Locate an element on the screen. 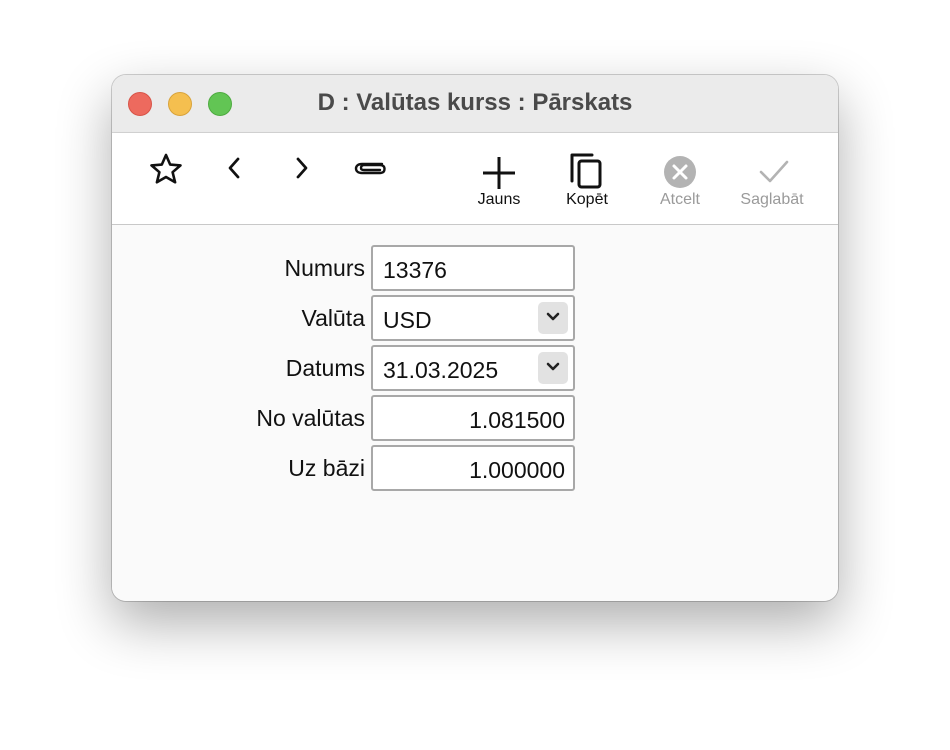  currency-row: Valūta USD is located at coordinates (475, 318).